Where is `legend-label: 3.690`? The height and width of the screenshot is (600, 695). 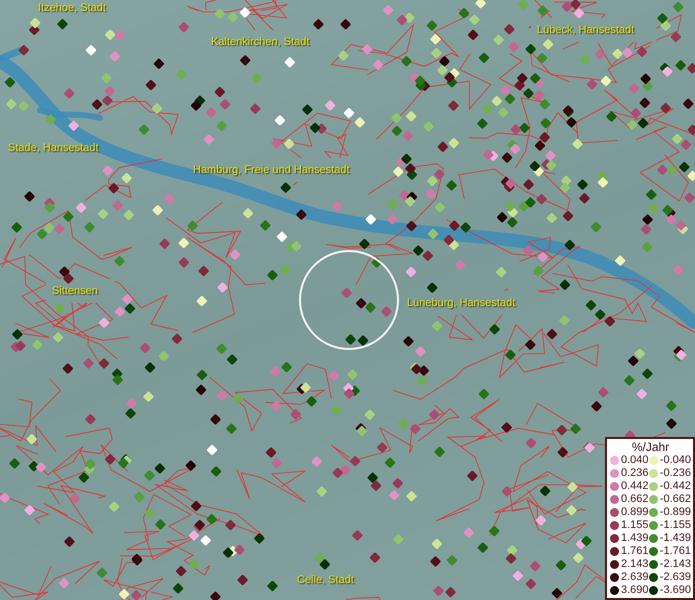 legend-label: 3.690 is located at coordinates (635, 590).